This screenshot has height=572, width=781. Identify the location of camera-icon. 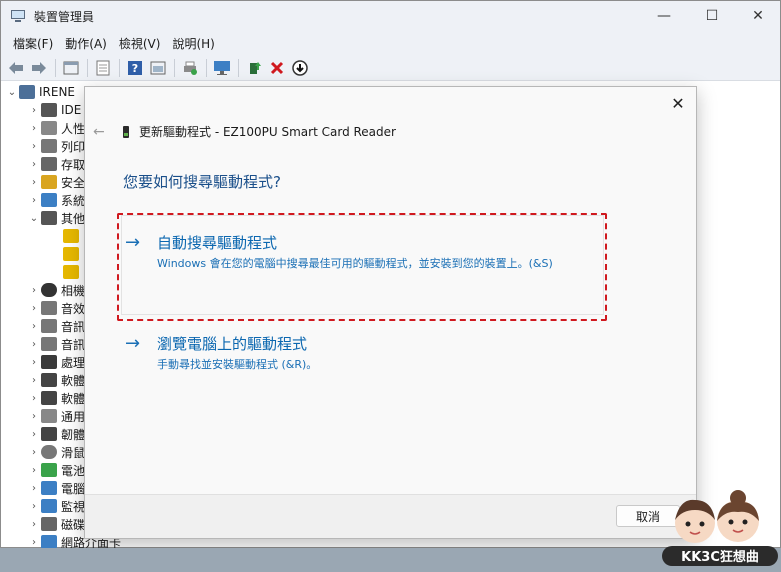
(49, 290).